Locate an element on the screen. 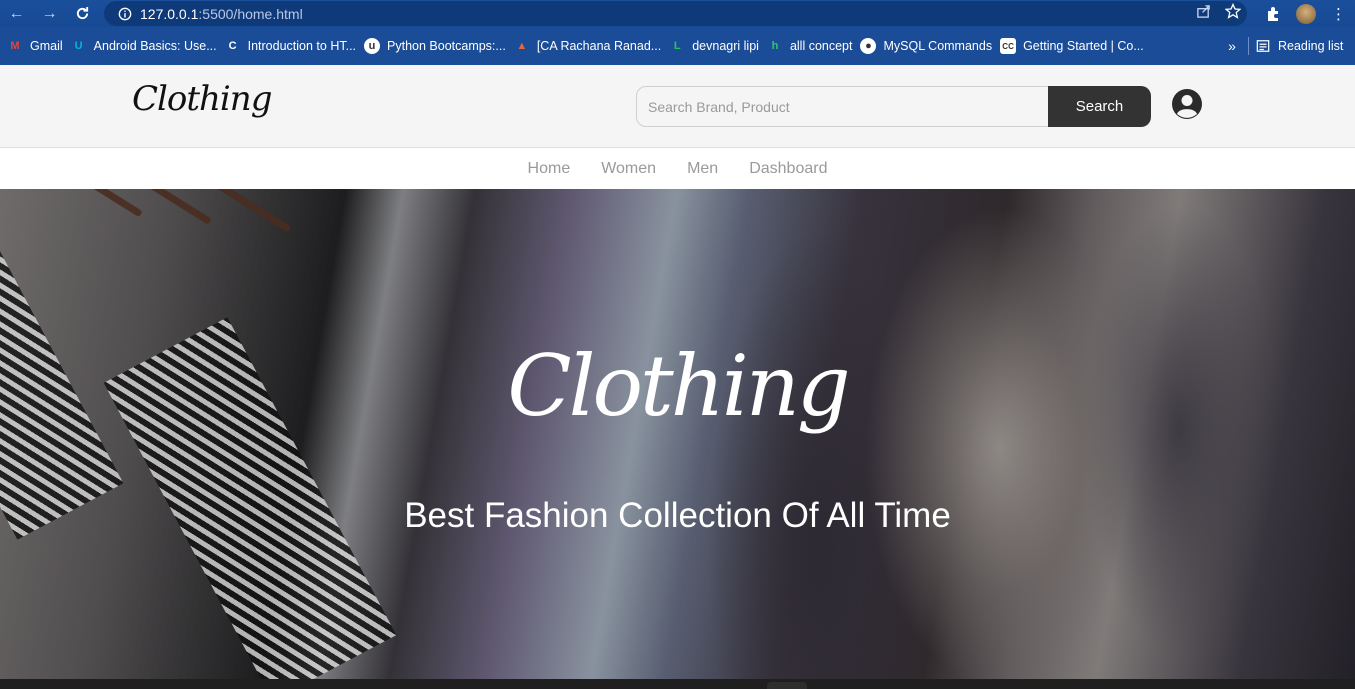 Image resolution: width=1355 pixels, height=689 pixels. browser-toolbar: ← → 127.0.0.1:5500/home.html ⋮ is located at coordinates (677, 13).